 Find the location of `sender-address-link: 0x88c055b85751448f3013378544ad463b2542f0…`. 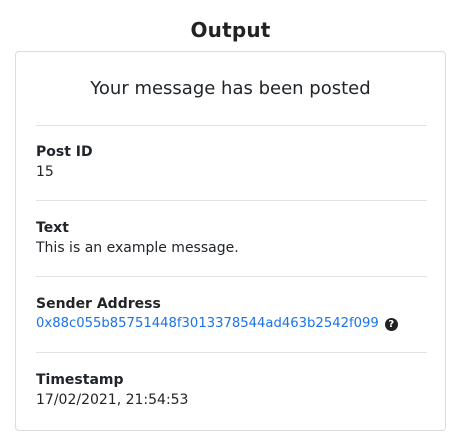

sender-address-link: 0x88c055b85751448f3013378544ad463b2542f0… is located at coordinates (207, 324).